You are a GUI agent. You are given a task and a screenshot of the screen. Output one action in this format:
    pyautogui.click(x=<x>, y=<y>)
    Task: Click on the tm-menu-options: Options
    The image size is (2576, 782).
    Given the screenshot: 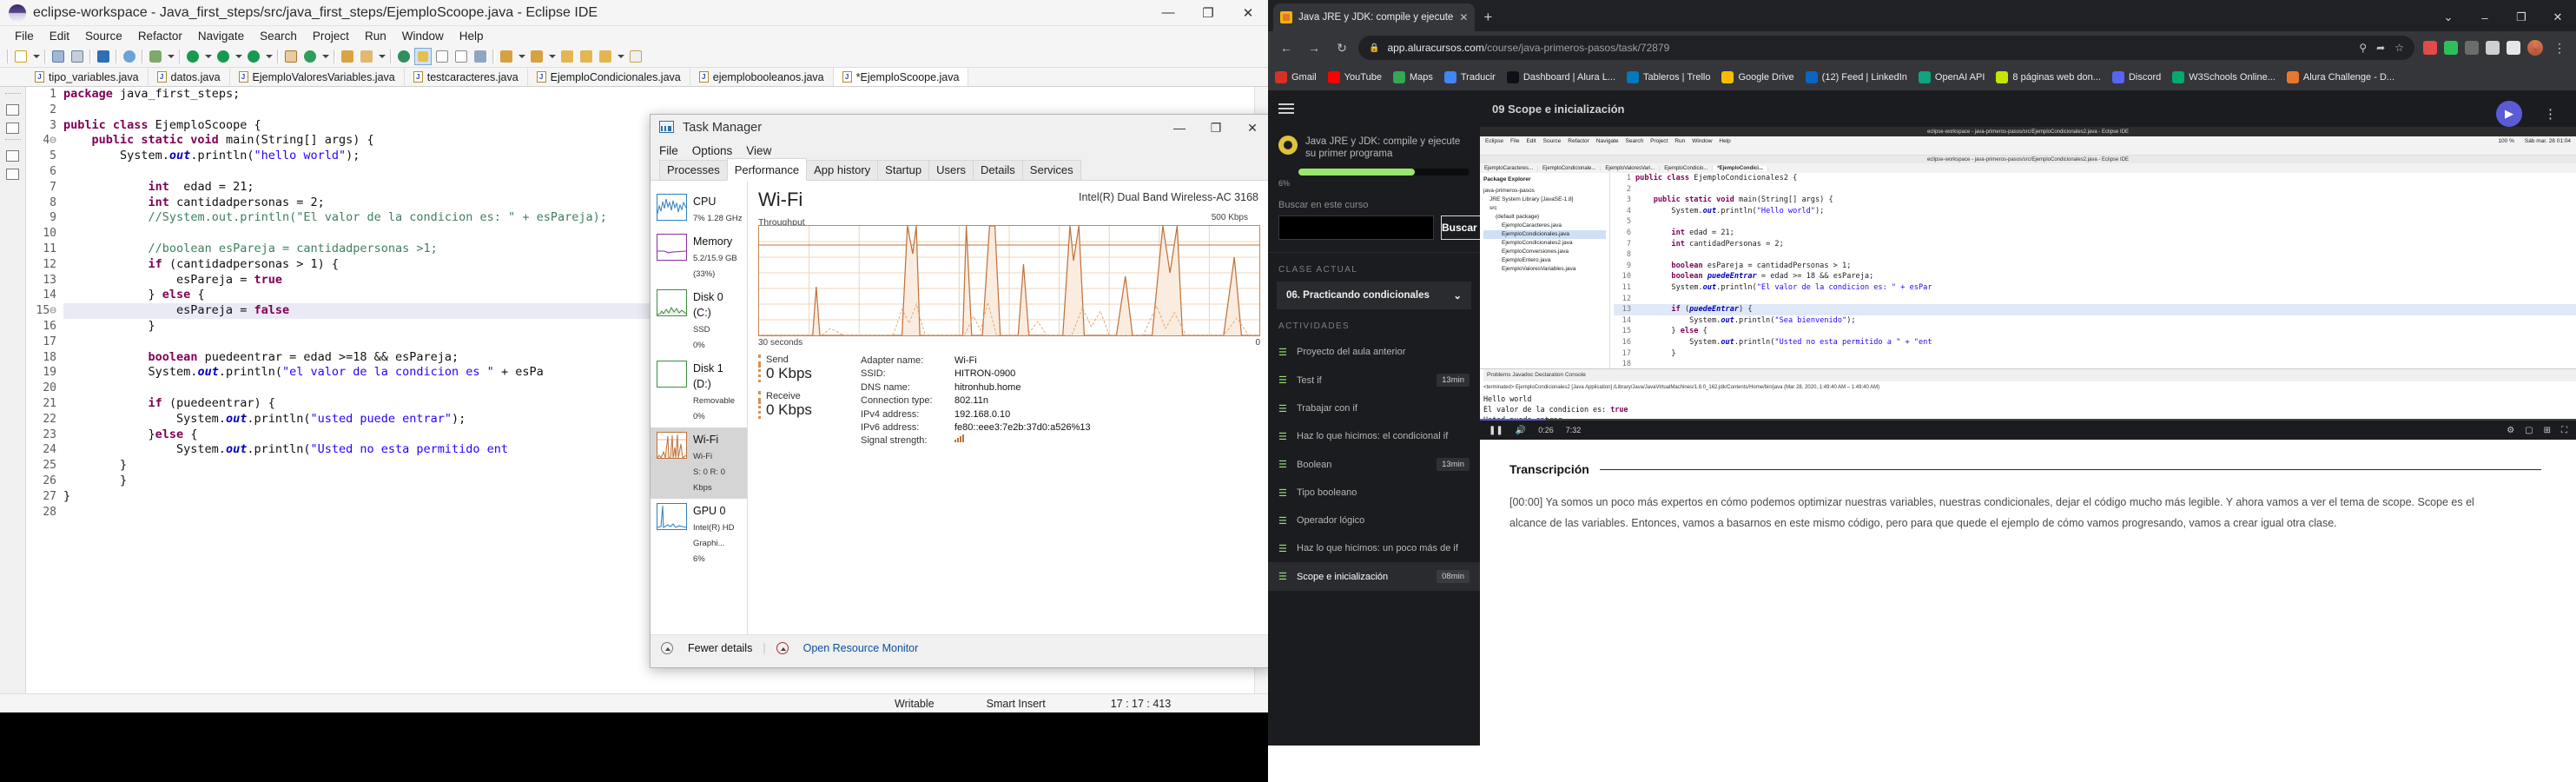 What is the action you would take?
    pyautogui.click(x=719, y=151)
    